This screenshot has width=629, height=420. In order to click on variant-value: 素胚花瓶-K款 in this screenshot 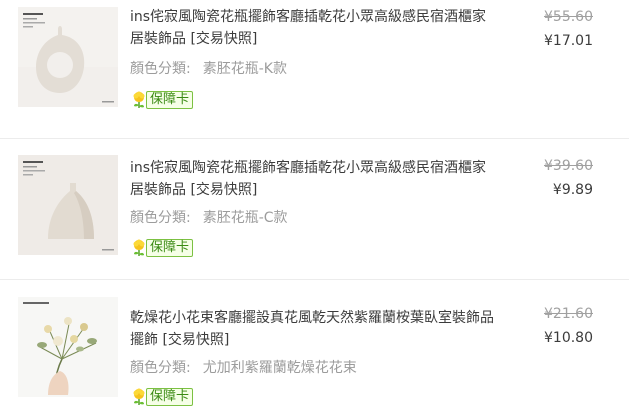, I will do `click(244, 69)`.